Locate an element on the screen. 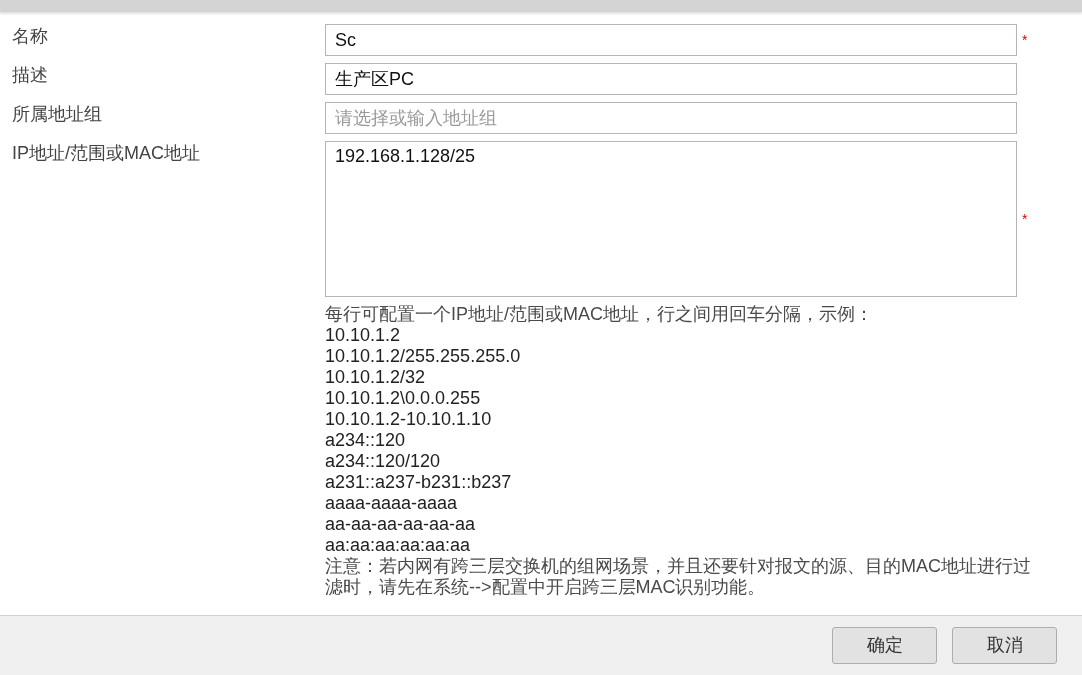 The width and height of the screenshot is (1082, 675). field-label: 描述 is located at coordinates (30, 75).